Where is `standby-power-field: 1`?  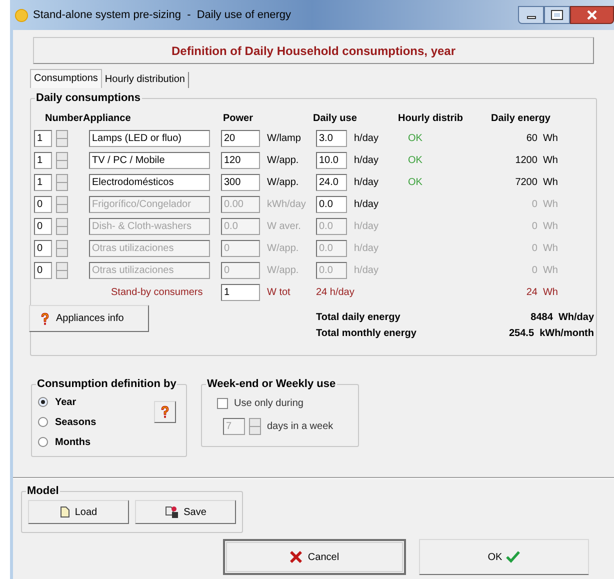 standby-power-field: 1 is located at coordinates (240, 292).